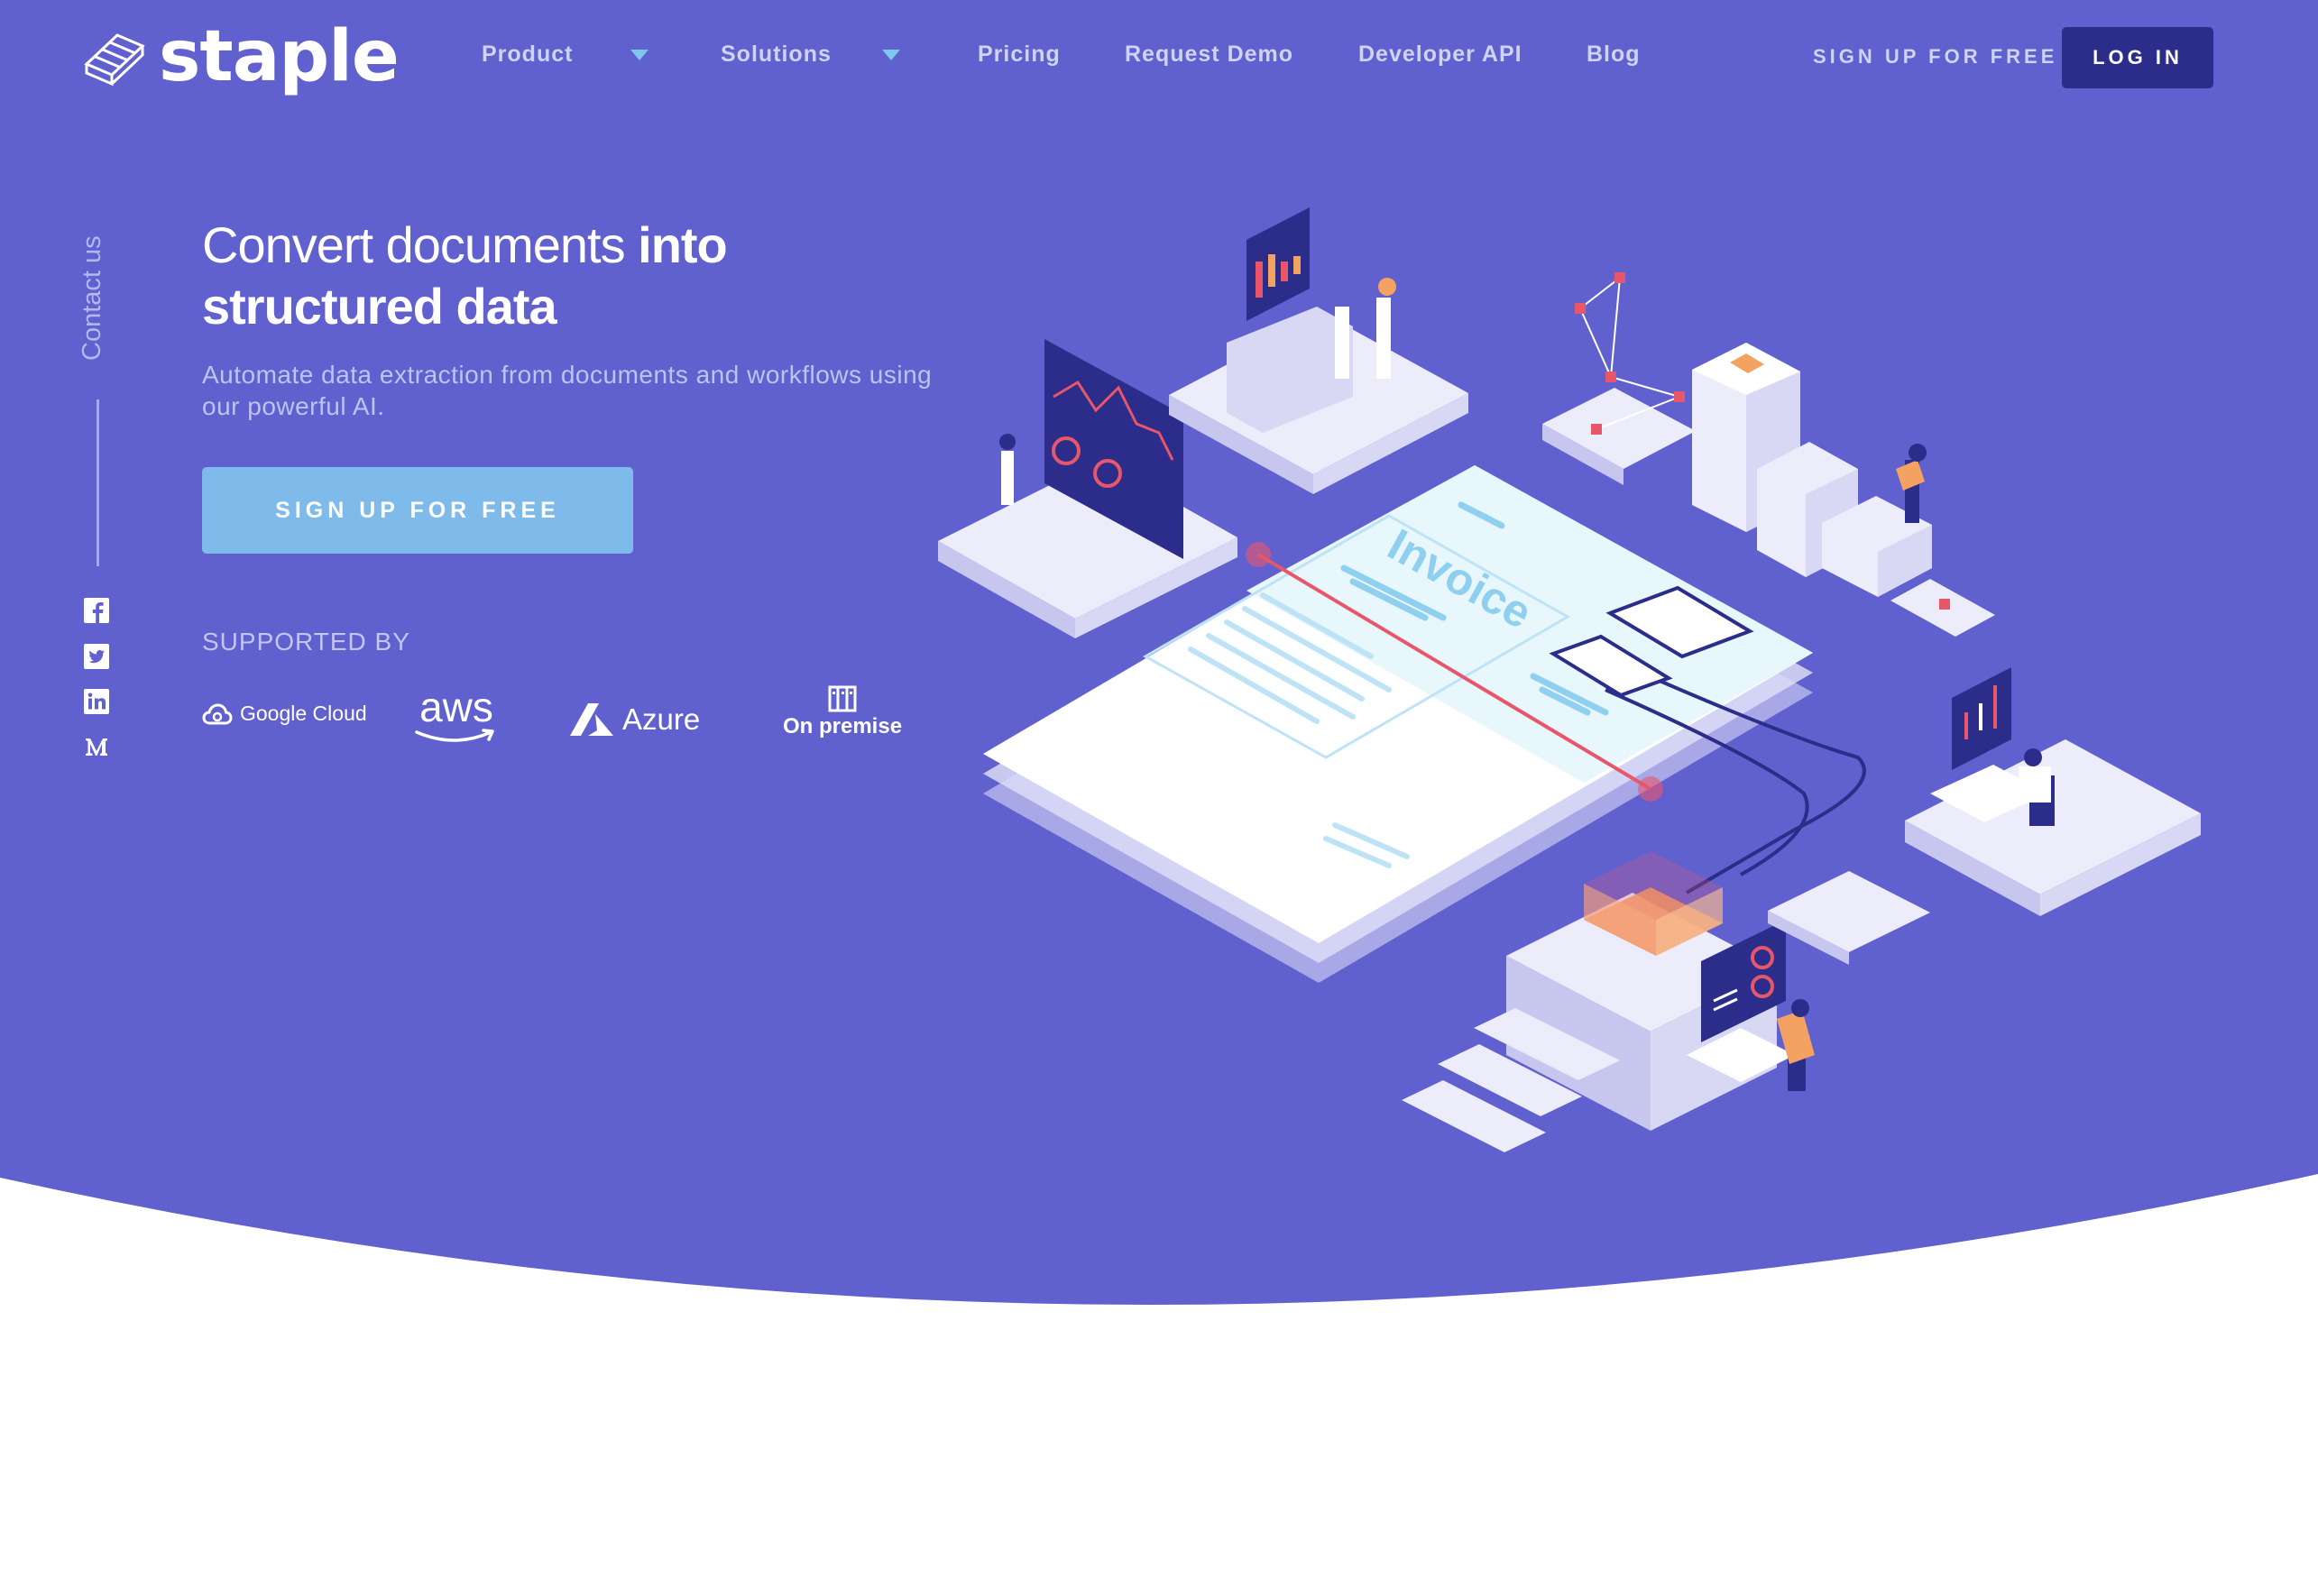  I want to click on partner-on-premise: On premise, so click(842, 712).